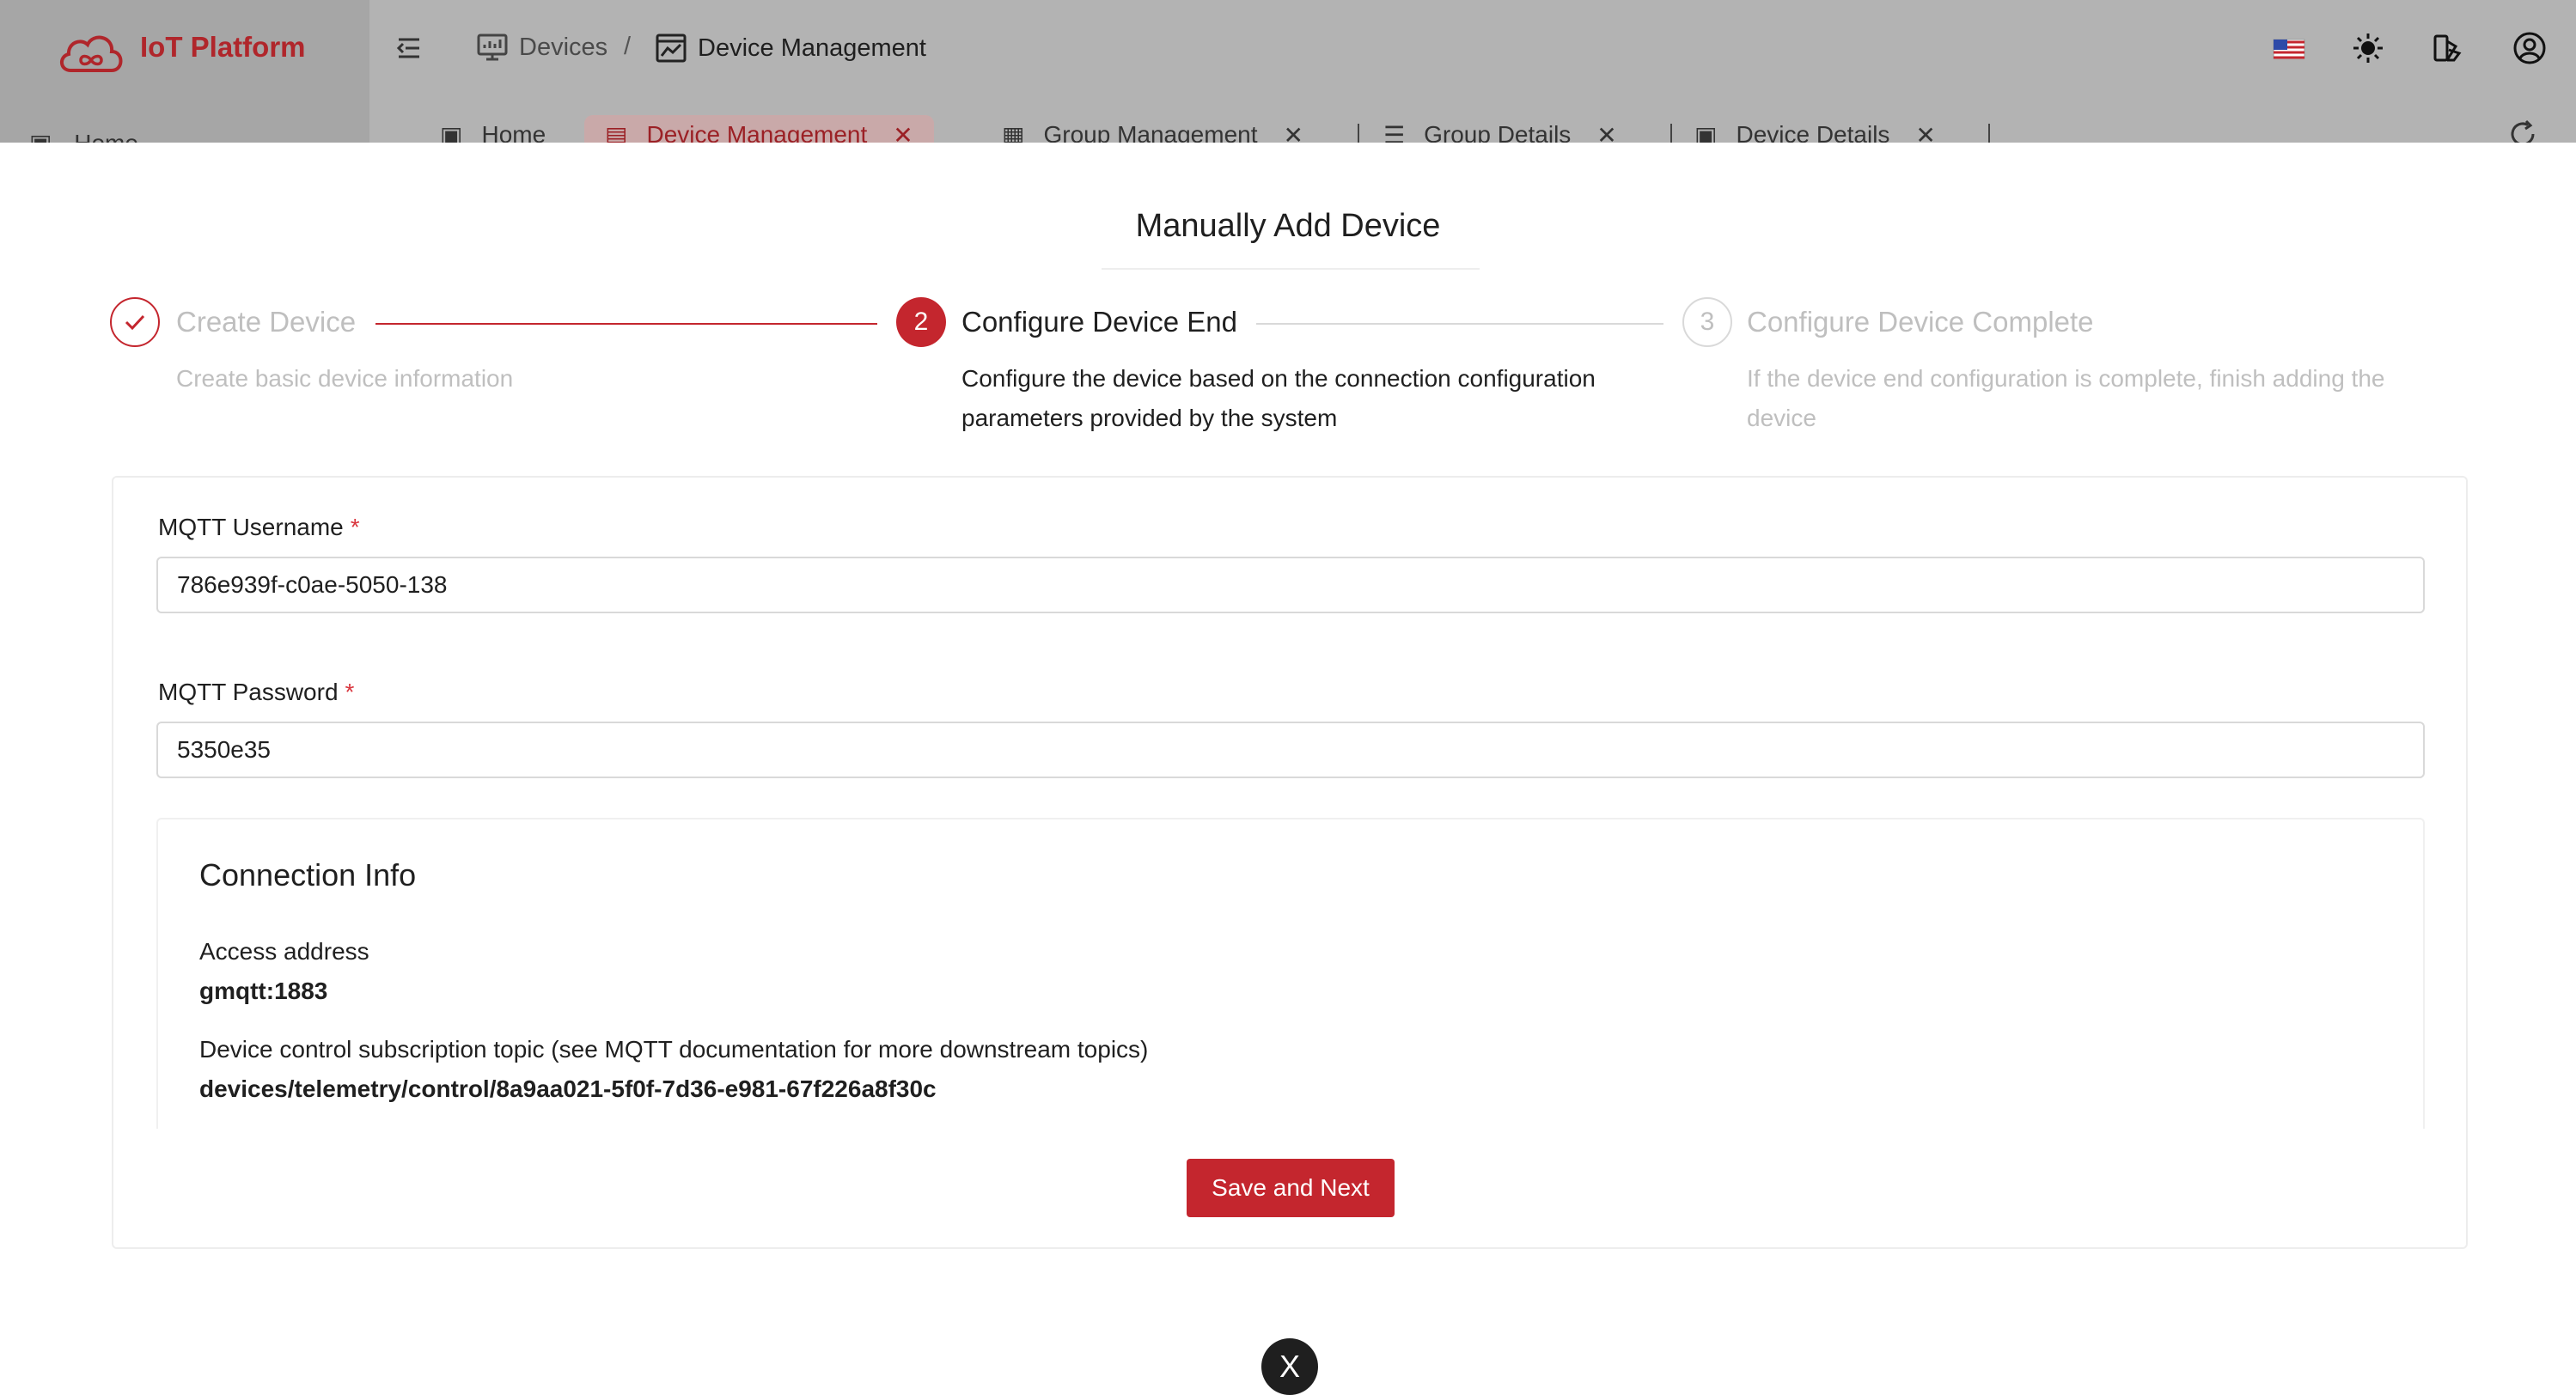 The image size is (2576, 1395). I want to click on step-1-description: Create basic device information, so click(345, 378).